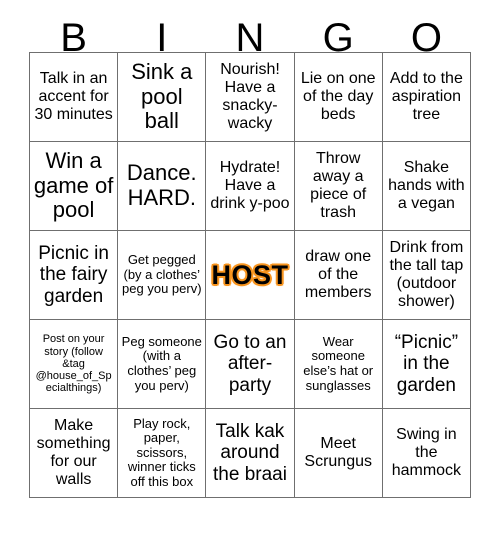 The height and width of the screenshot is (544, 500). I want to click on bingo-header-letter-i: I, so click(162, 38).